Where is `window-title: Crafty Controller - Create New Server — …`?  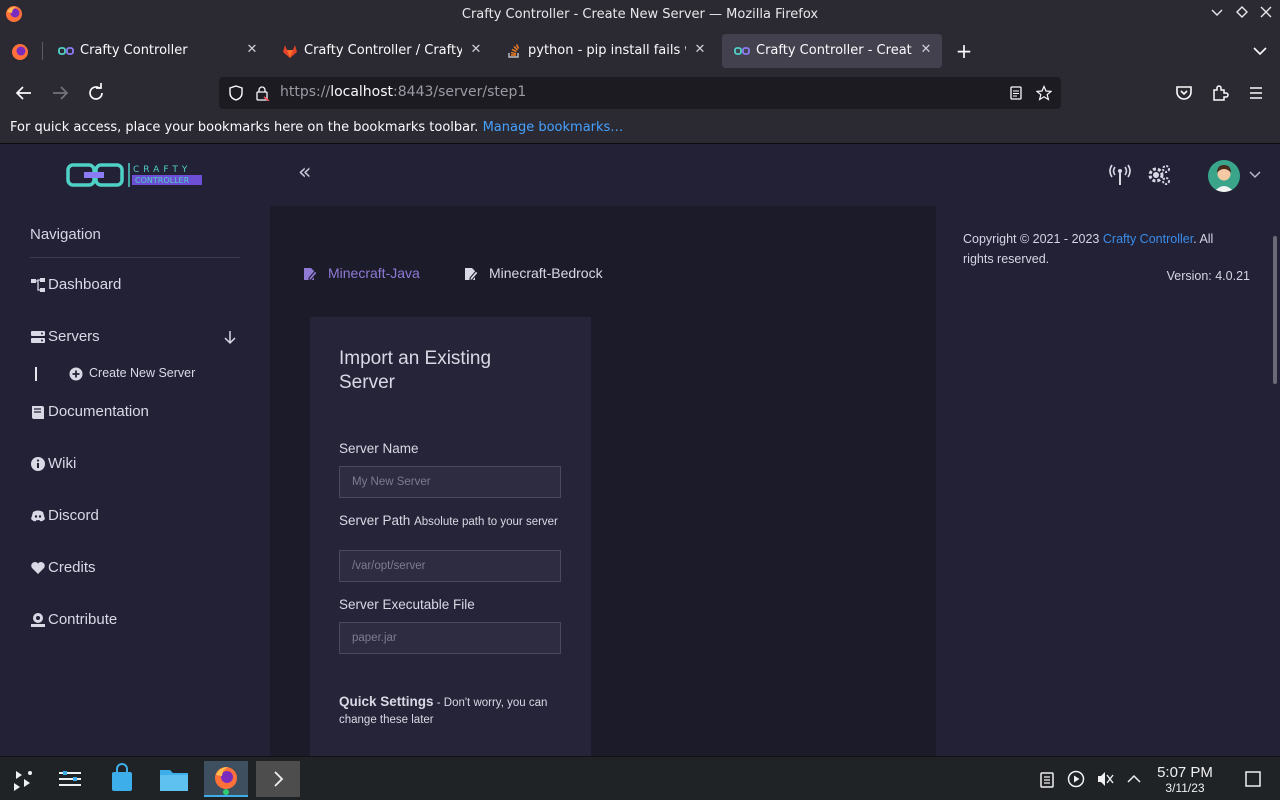 window-title: Crafty Controller - Create New Server — … is located at coordinates (640, 14).